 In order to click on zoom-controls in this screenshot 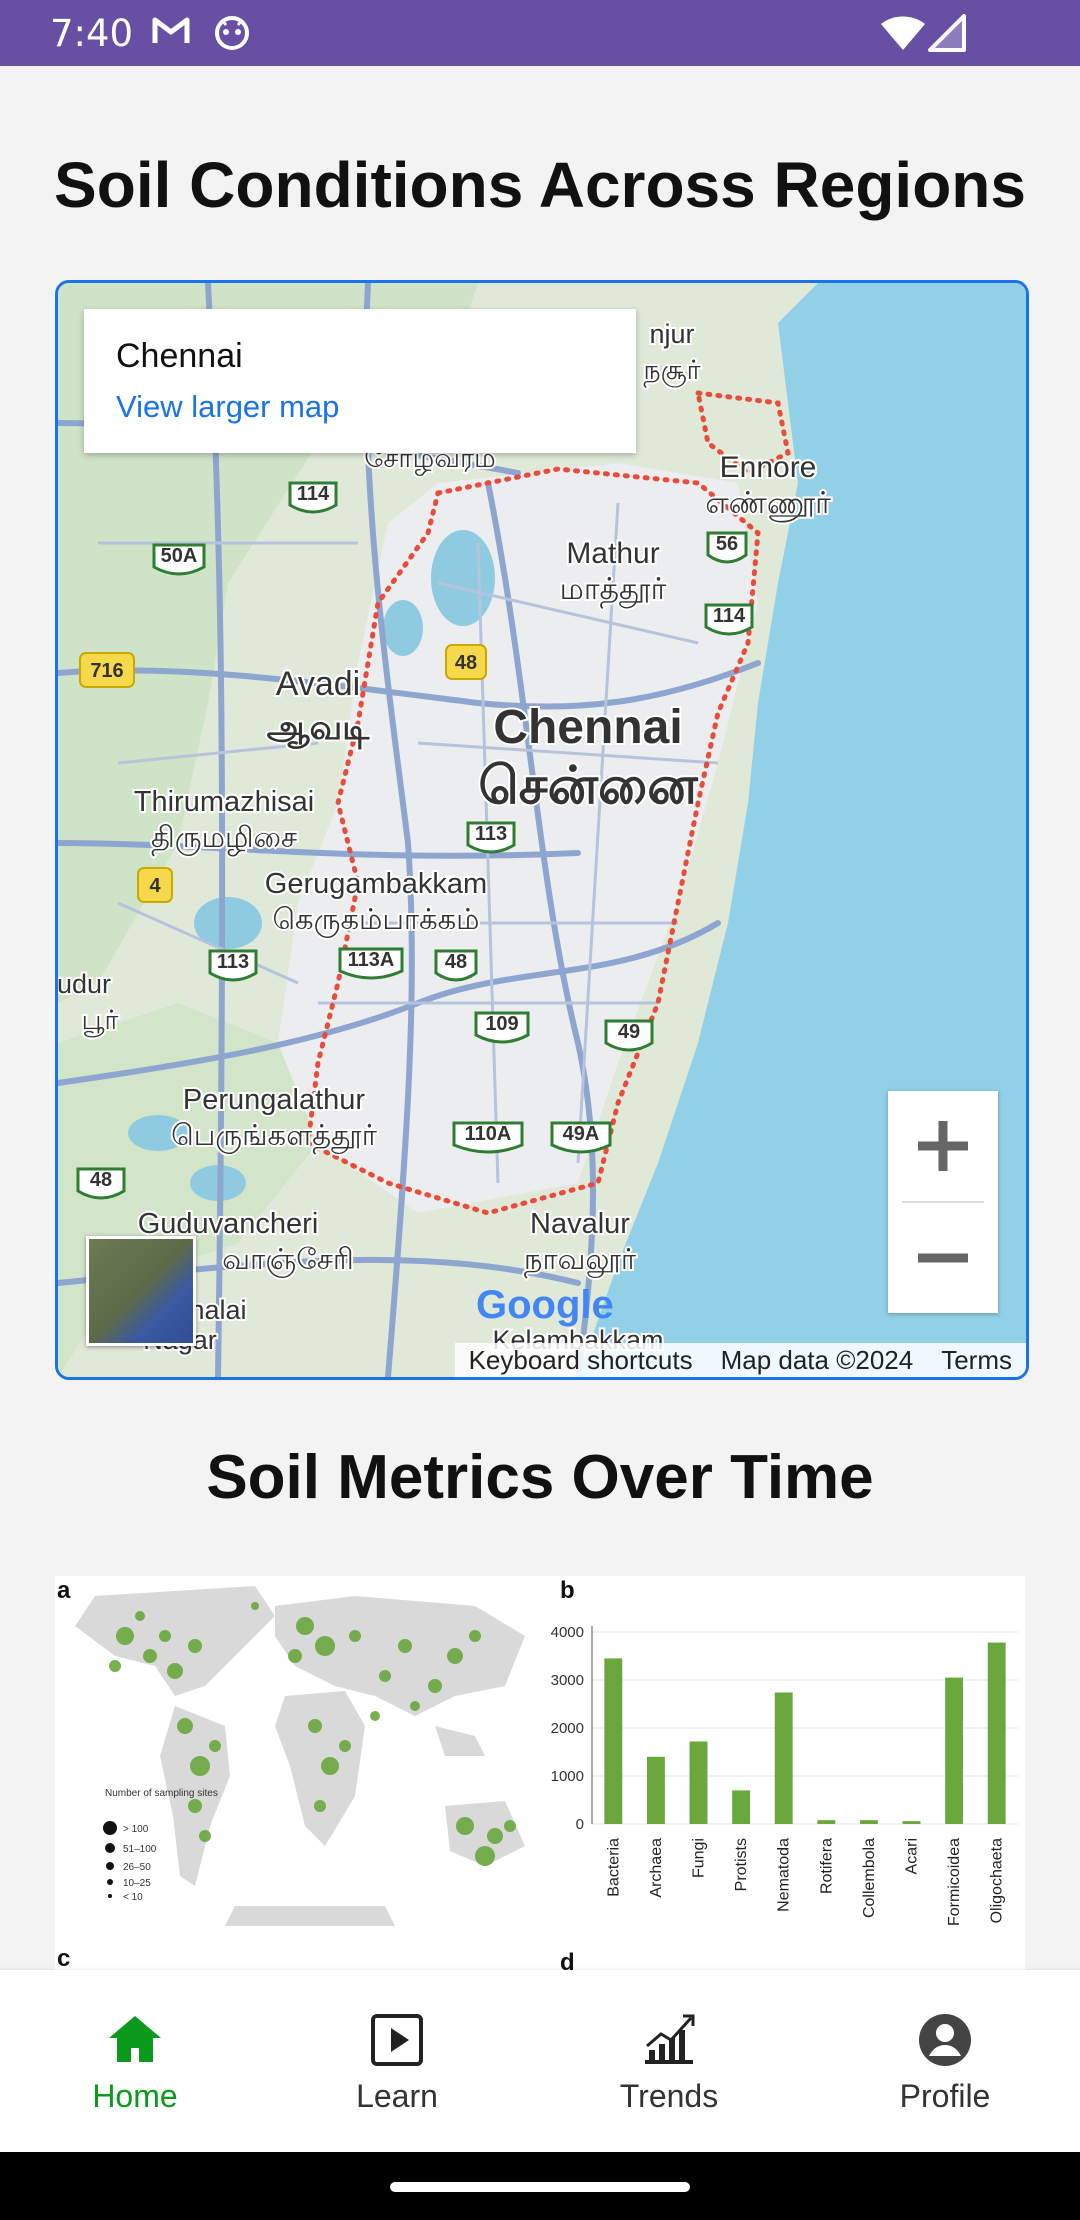, I will do `click(943, 1202)`.